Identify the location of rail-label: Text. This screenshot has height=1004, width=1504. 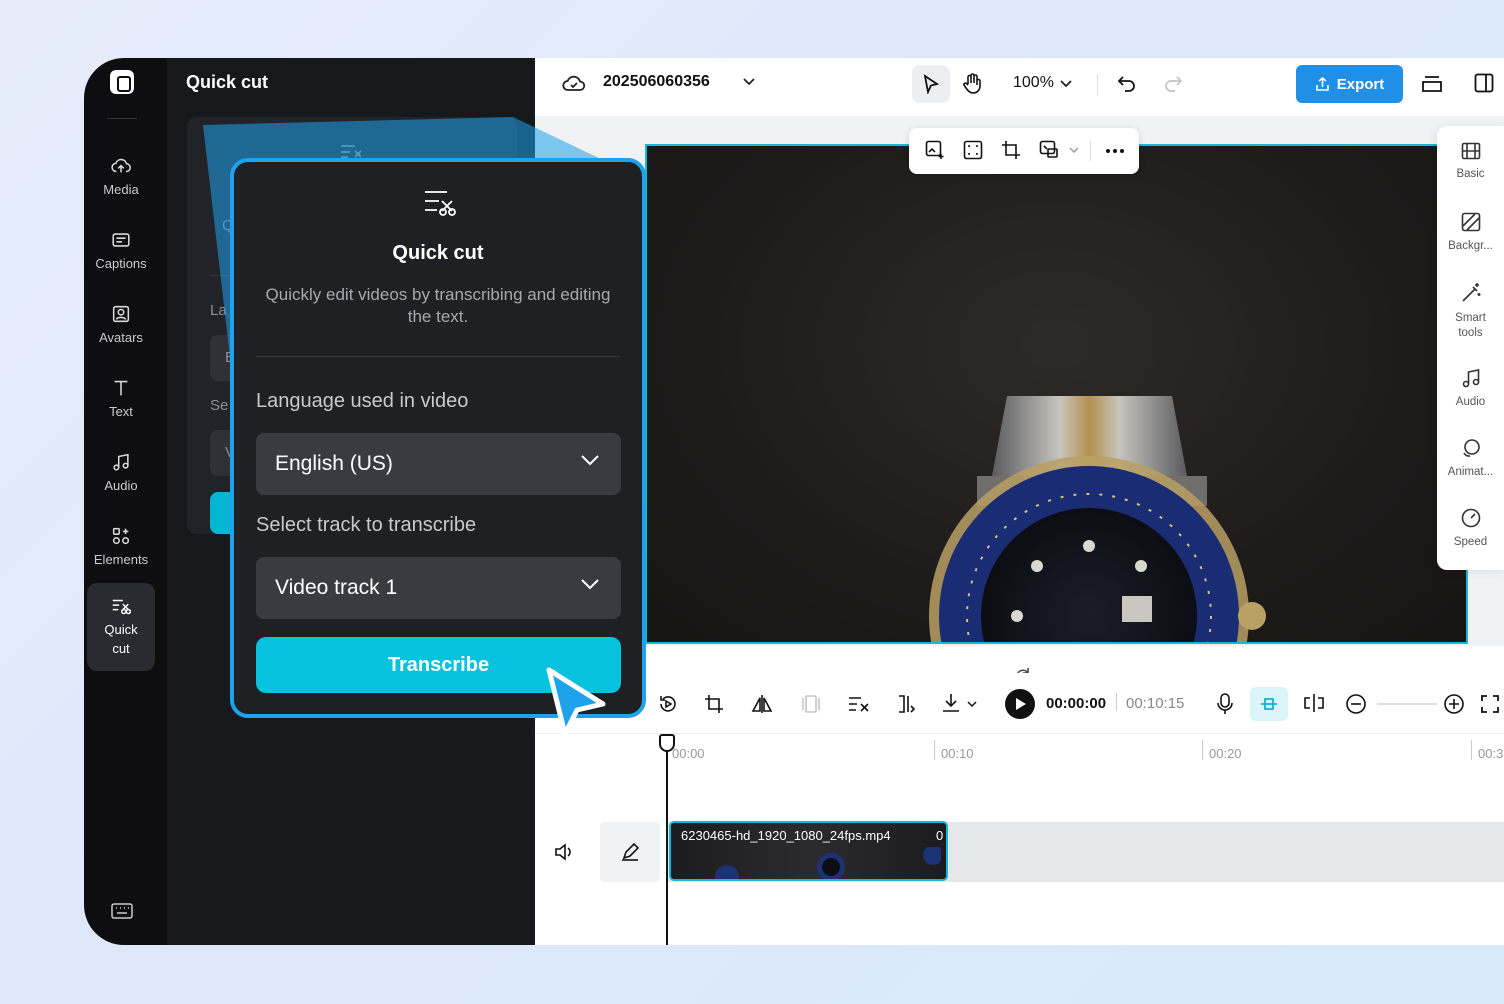
(121, 411).